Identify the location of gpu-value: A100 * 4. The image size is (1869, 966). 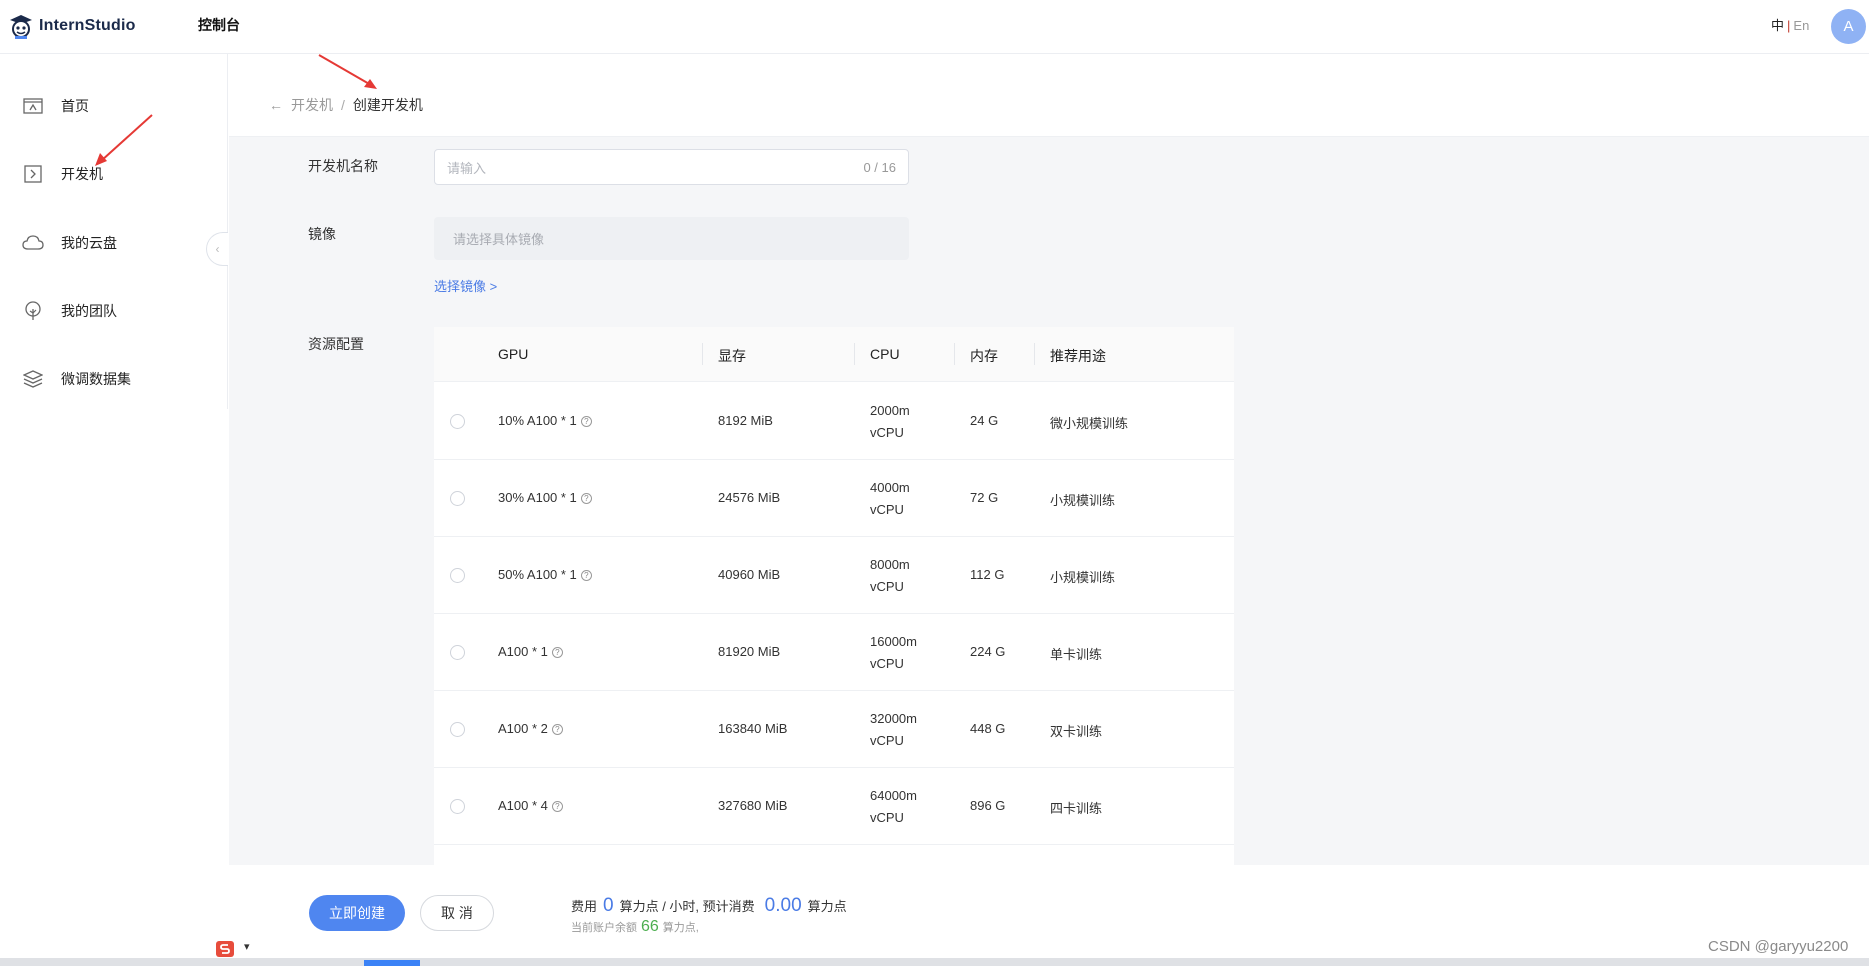
(523, 805).